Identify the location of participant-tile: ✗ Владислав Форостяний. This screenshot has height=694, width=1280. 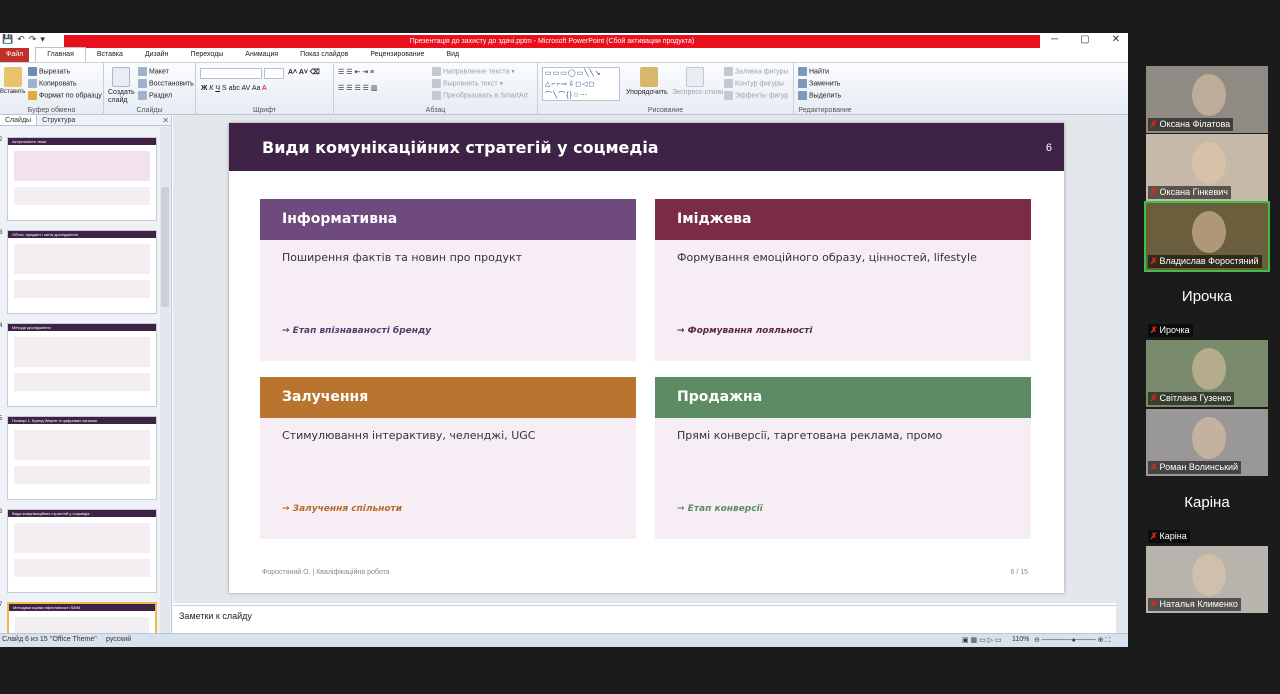
(1207, 236).